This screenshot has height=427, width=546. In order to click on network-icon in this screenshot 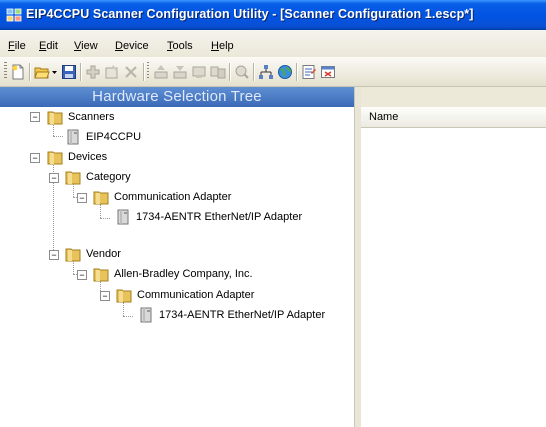, I will do `click(266, 72)`.